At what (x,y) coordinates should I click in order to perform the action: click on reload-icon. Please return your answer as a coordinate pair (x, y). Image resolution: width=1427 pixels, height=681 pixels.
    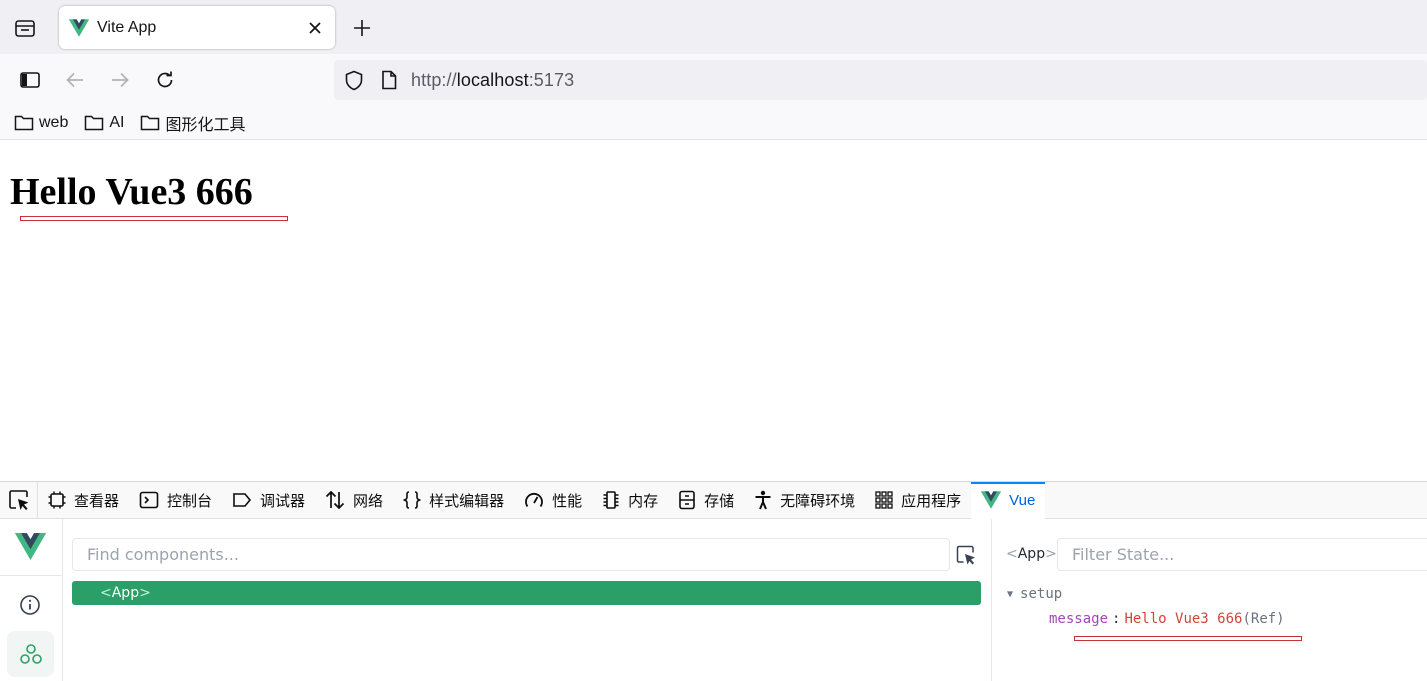
    Looking at the image, I should click on (165, 79).